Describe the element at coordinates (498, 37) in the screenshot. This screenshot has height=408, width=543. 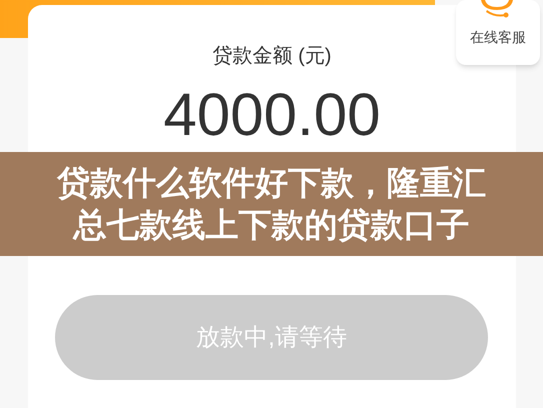
I see `support-label: 在线客服` at that location.